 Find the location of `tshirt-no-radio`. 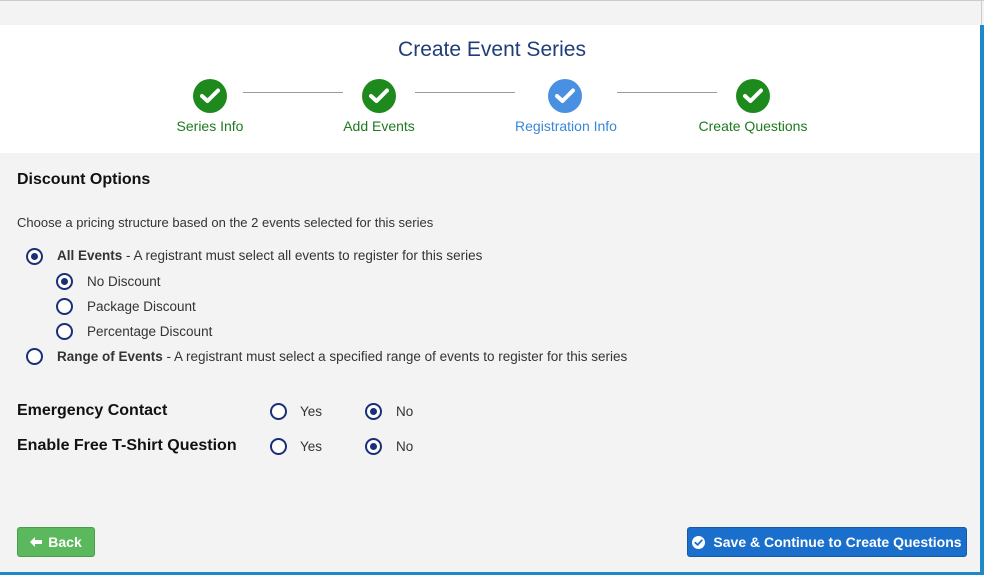

tshirt-no-radio is located at coordinates (373, 446).